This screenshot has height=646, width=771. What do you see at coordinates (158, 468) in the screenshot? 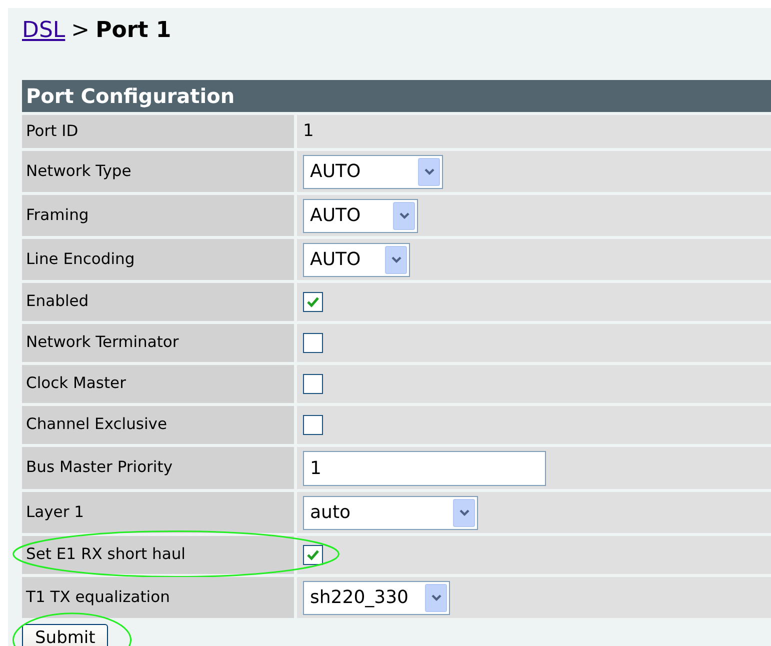
I see `field-label: Bus Master Priority` at bounding box center [158, 468].